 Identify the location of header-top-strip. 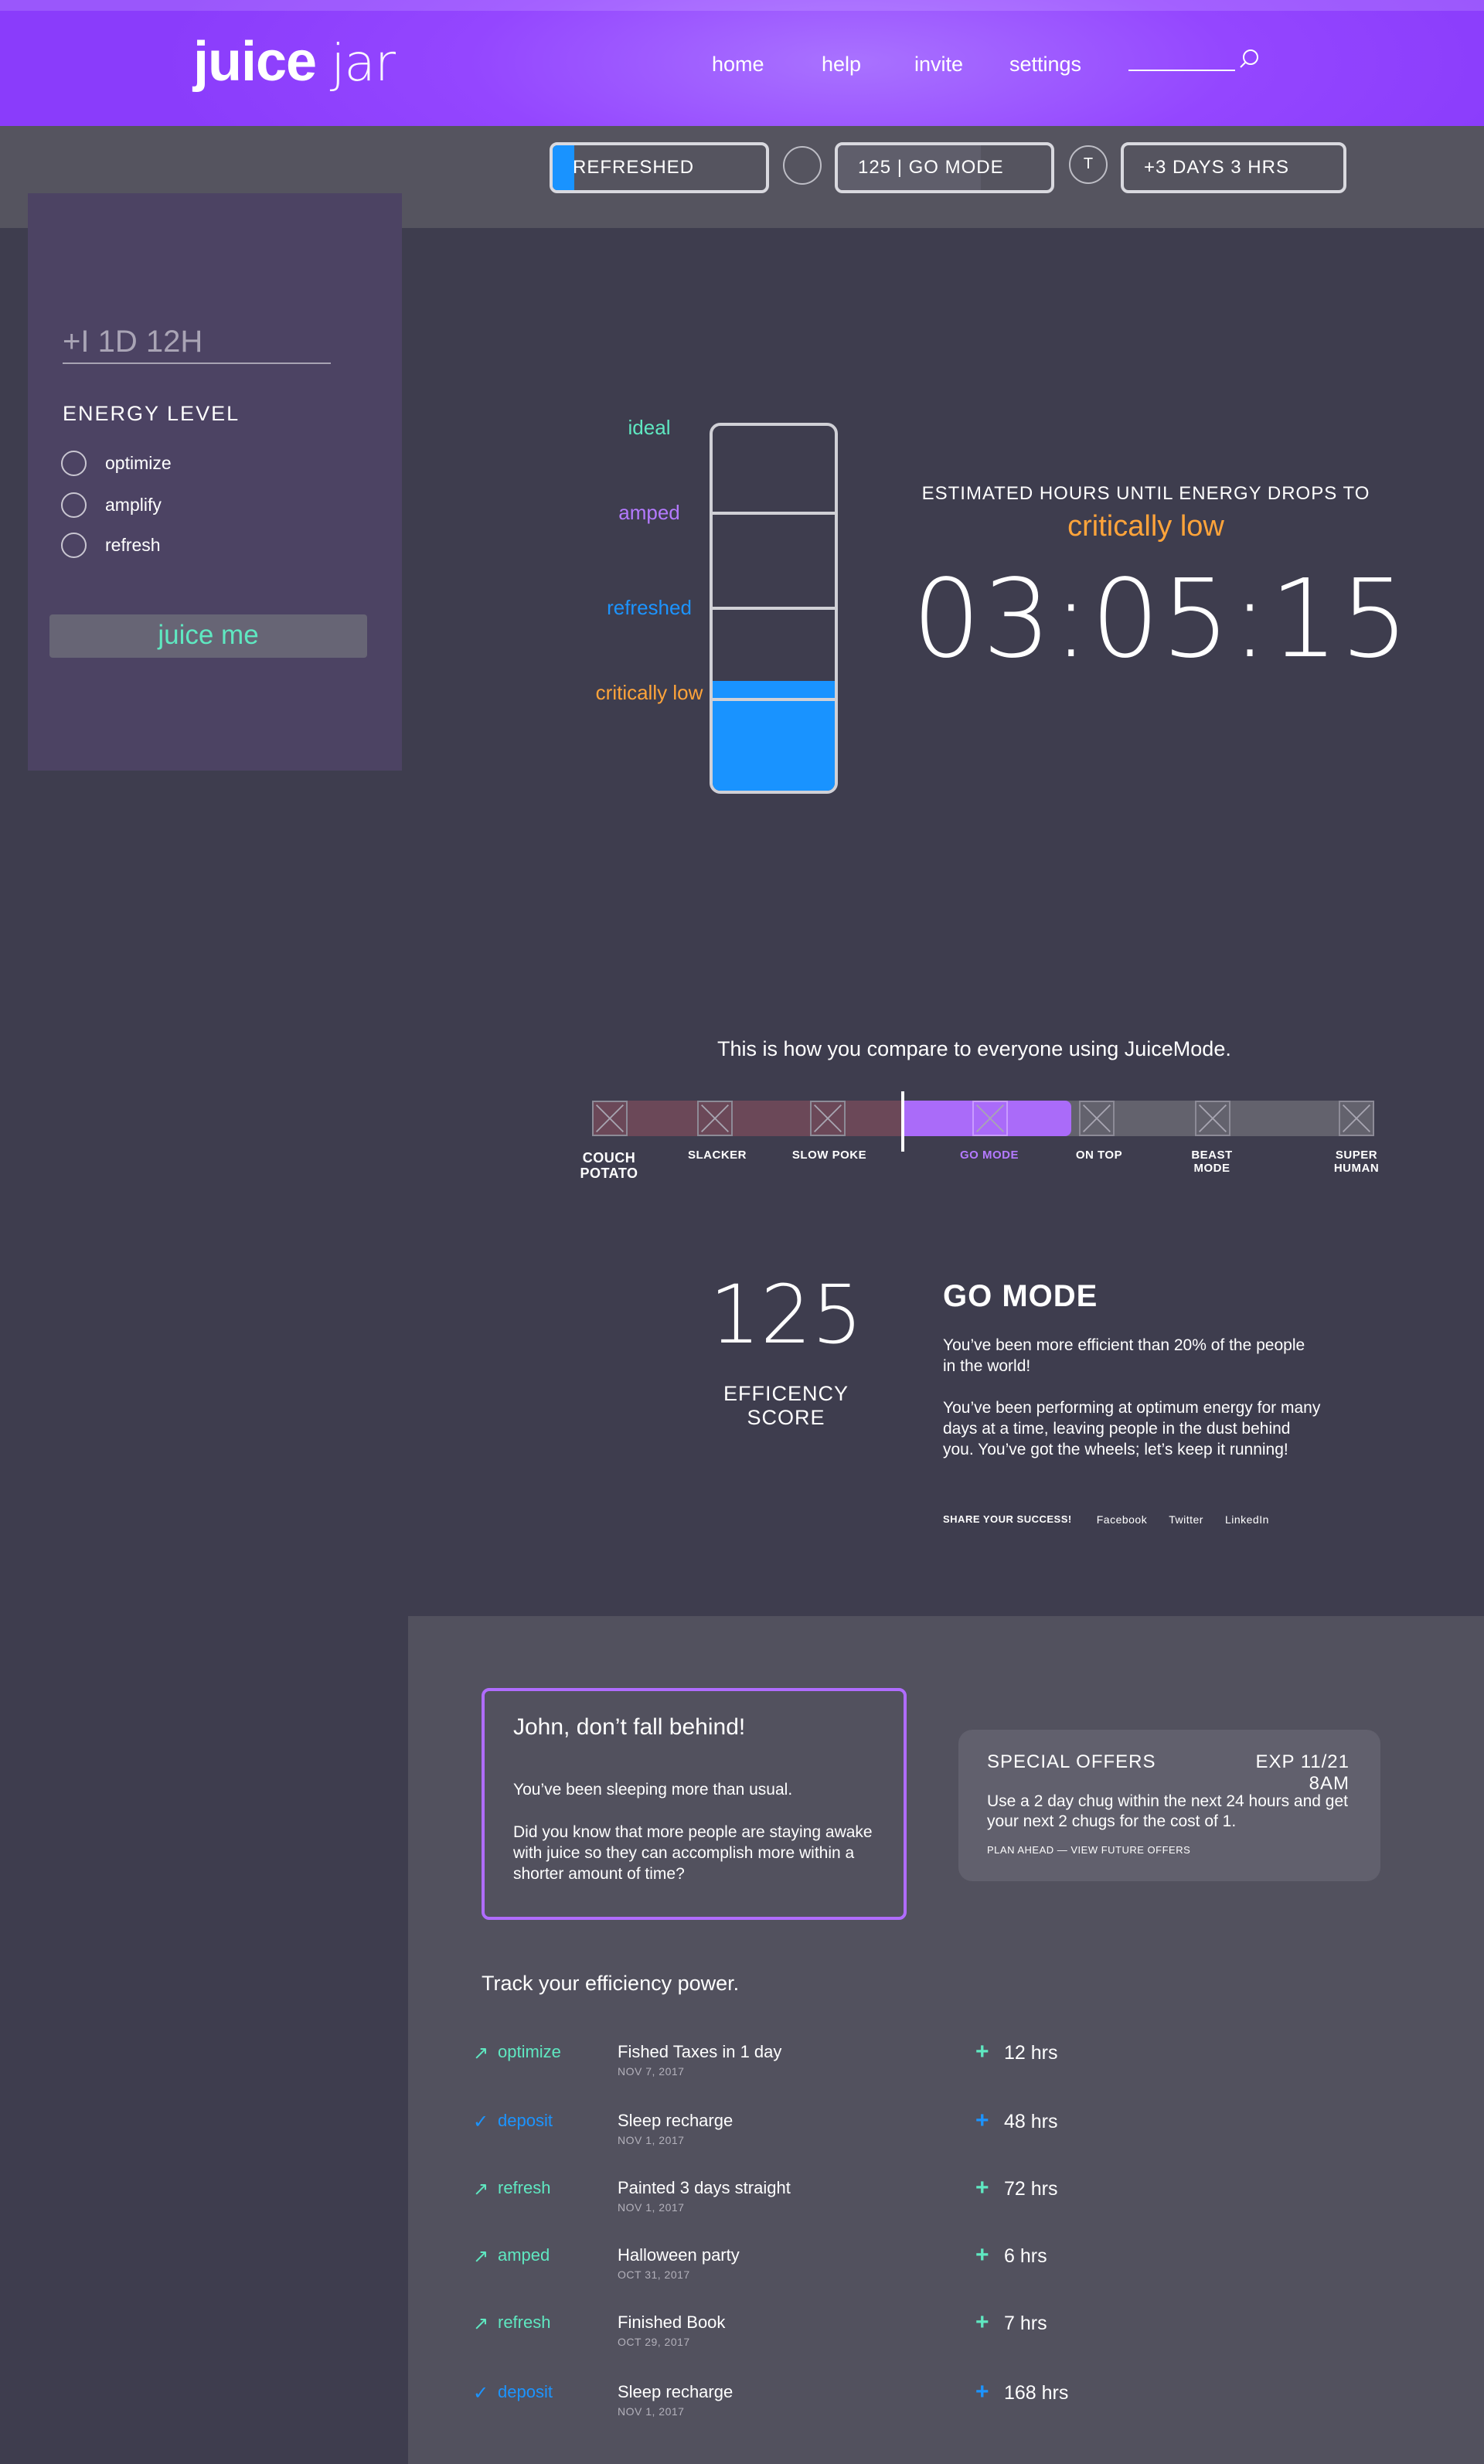
(742, 5).